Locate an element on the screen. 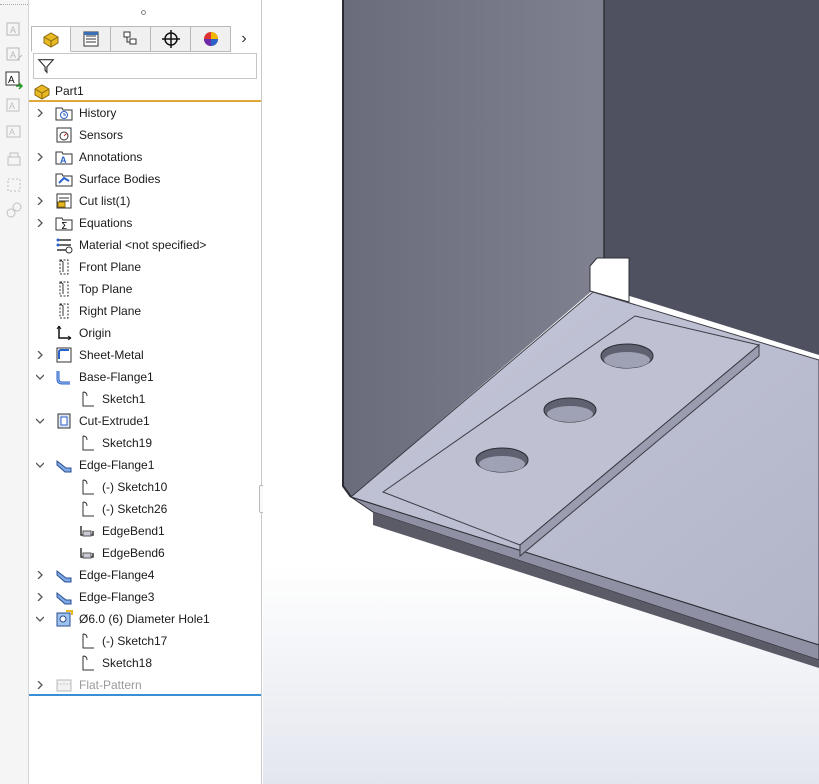 The height and width of the screenshot is (784, 819). tree-item-label: Annotations is located at coordinates (111, 157).